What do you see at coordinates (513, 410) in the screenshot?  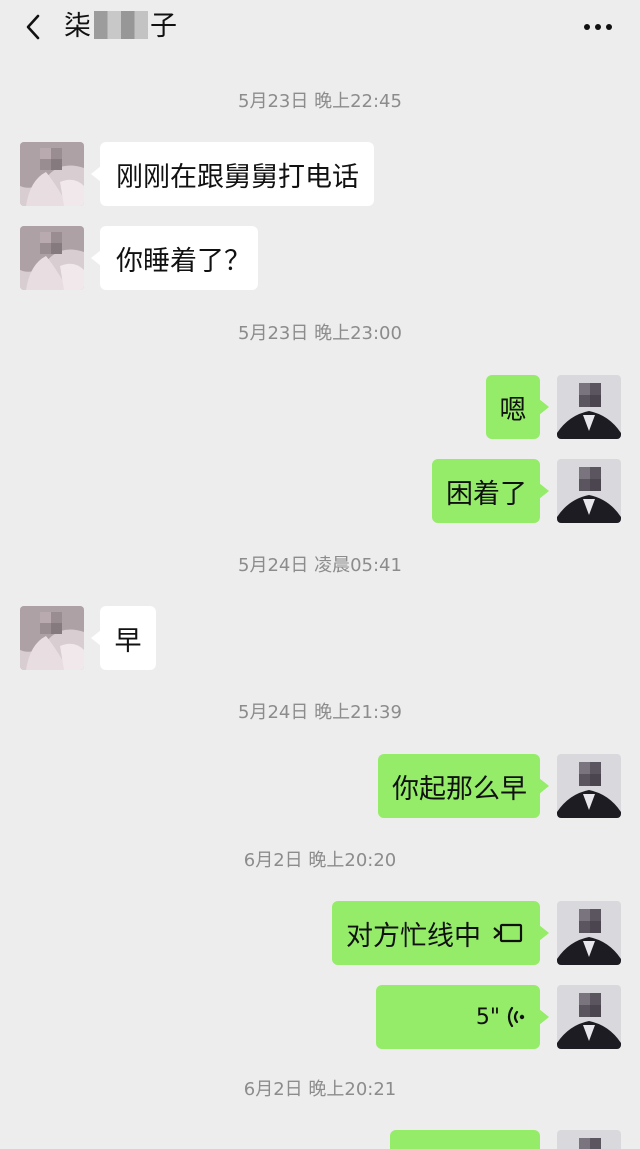 I see `message-text: 嗯` at bounding box center [513, 410].